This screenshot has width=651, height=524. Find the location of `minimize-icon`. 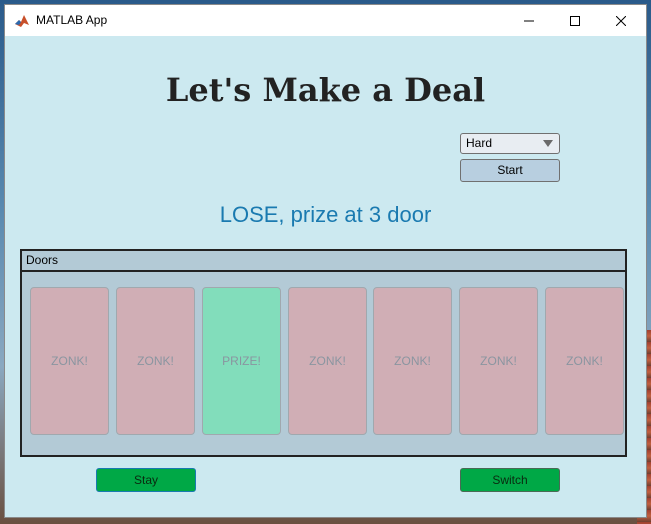

minimize-icon is located at coordinates (529, 20).